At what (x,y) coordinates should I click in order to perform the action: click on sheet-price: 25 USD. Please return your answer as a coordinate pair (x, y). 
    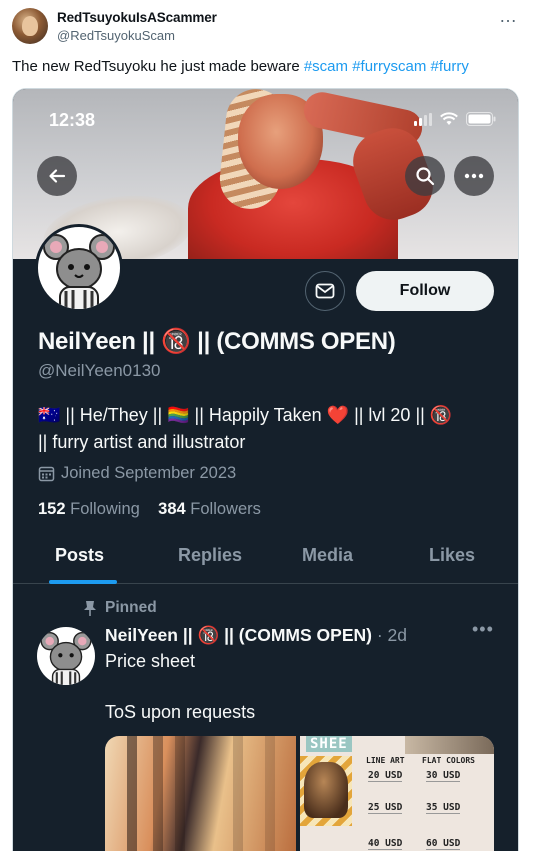
    Looking at the image, I should click on (385, 808).